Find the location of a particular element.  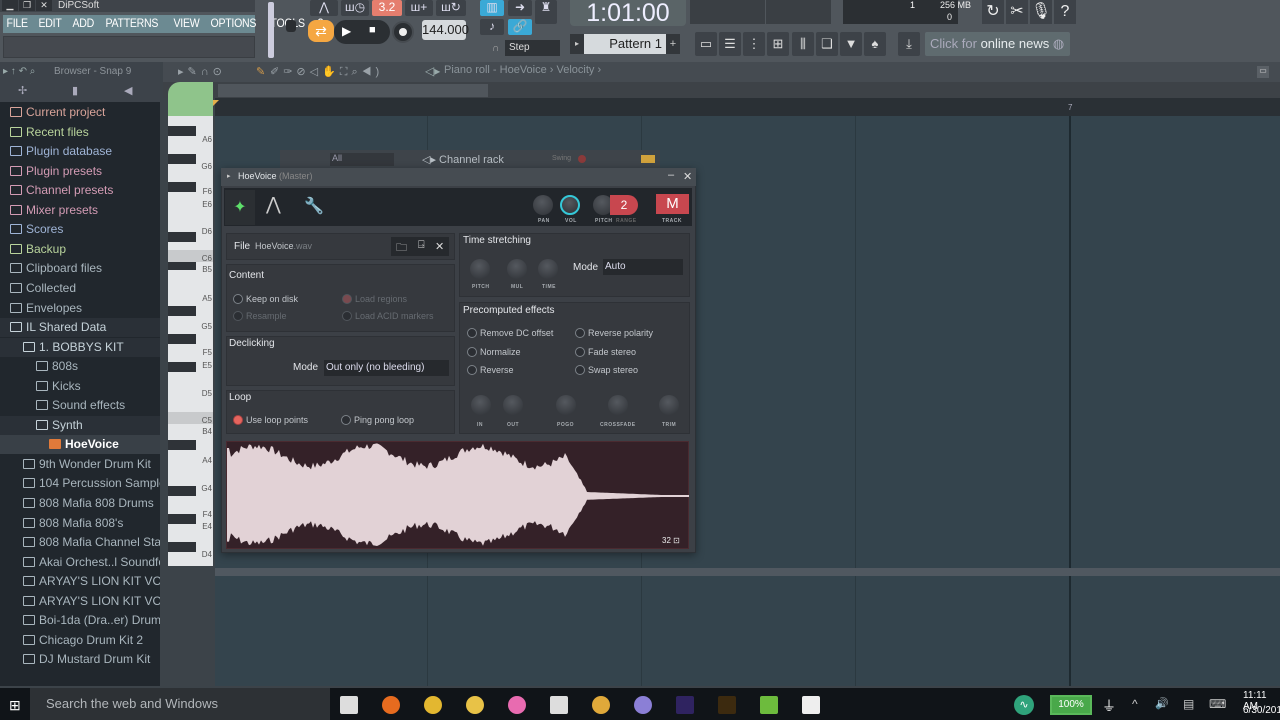

menu-edit: EDIT is located at coordinates (50, 24).